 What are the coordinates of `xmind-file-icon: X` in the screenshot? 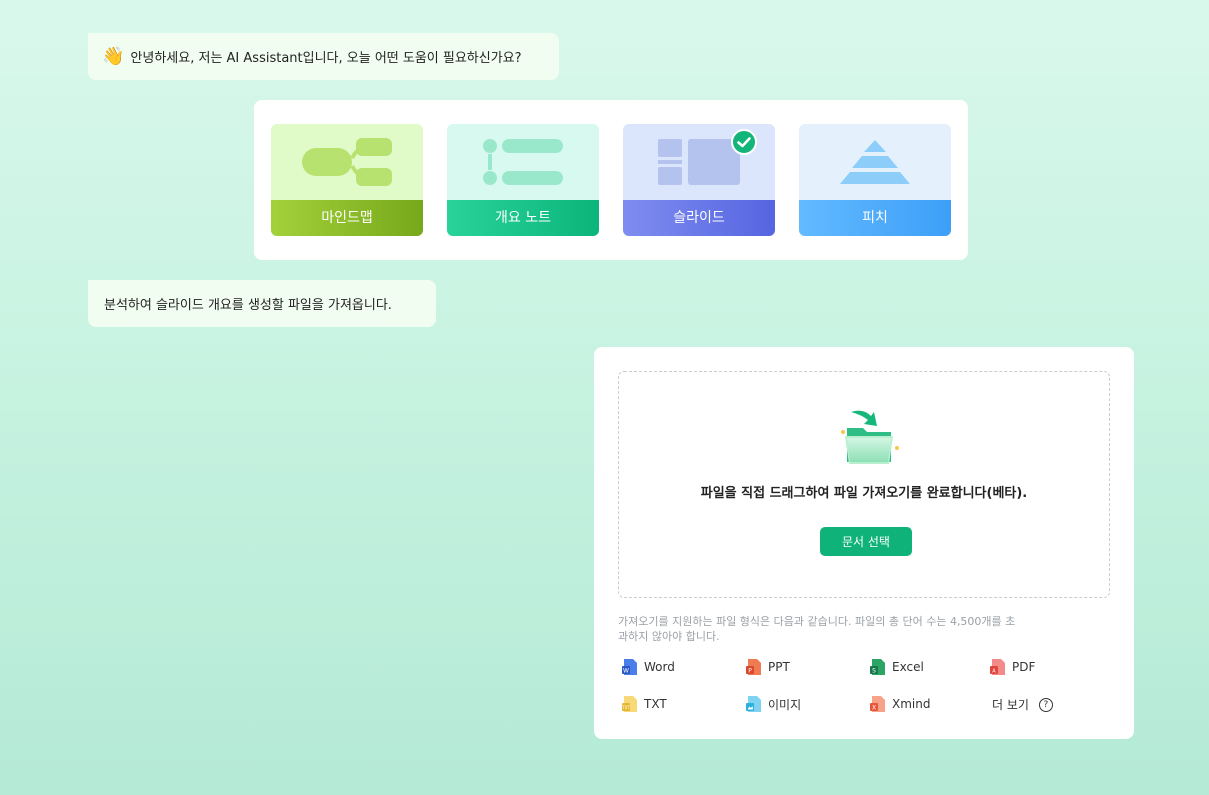 It's located at (877, 704).